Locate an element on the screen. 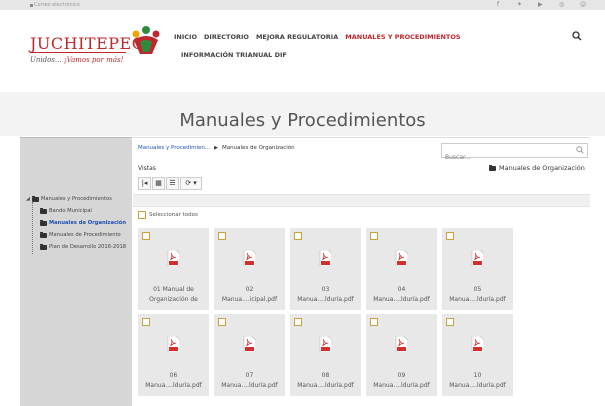 The height and width of the screenshot is (406, 605). grid-view-button: ▦ is located at coordinates (158, 183).